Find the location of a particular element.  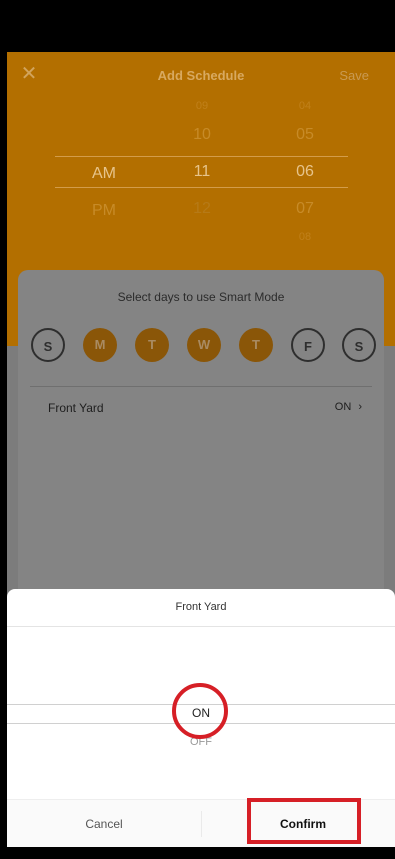

day-toggle-tuesday: T is located at coordinates (152, 345).